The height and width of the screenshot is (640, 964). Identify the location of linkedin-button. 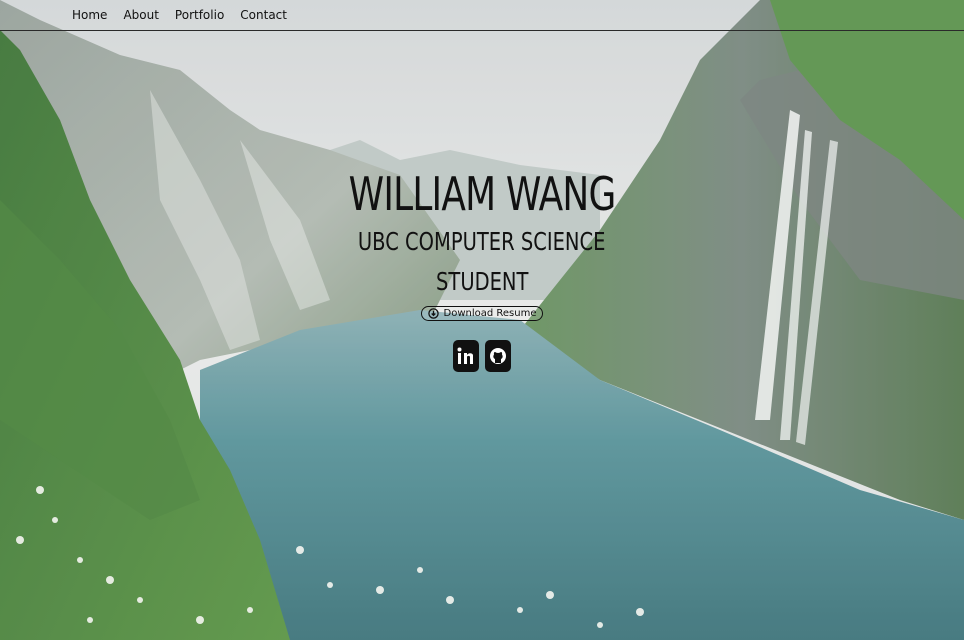
(466, 356).